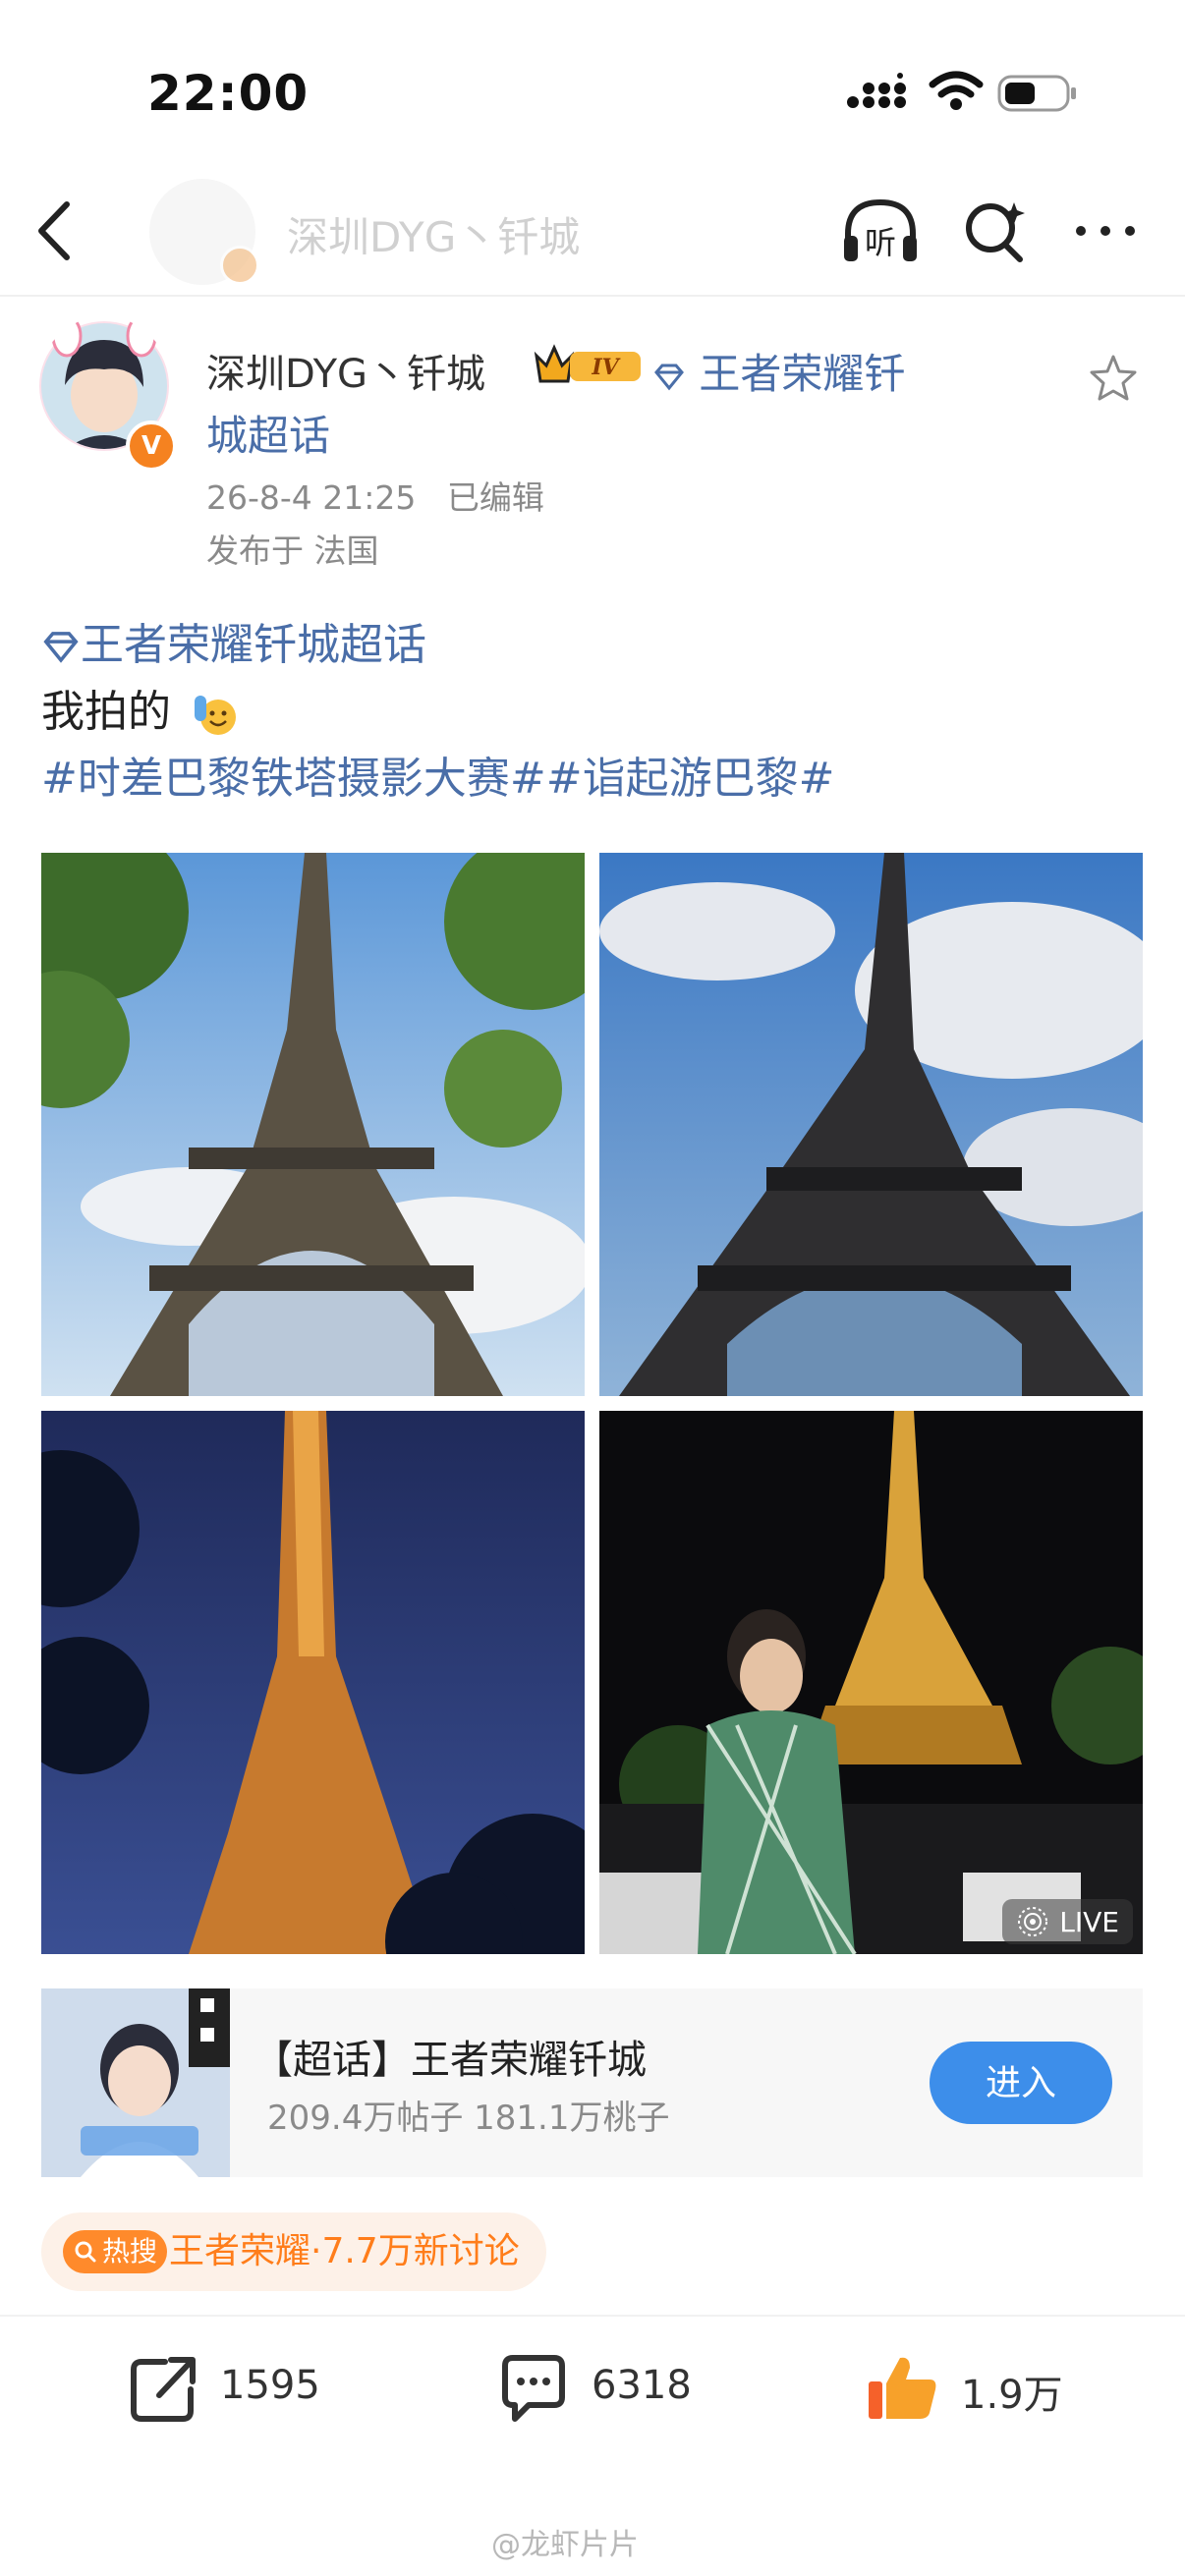  Describe the element at coordinates (592, 2316) in the screenshot. I see `action-bar-divider` at that location.